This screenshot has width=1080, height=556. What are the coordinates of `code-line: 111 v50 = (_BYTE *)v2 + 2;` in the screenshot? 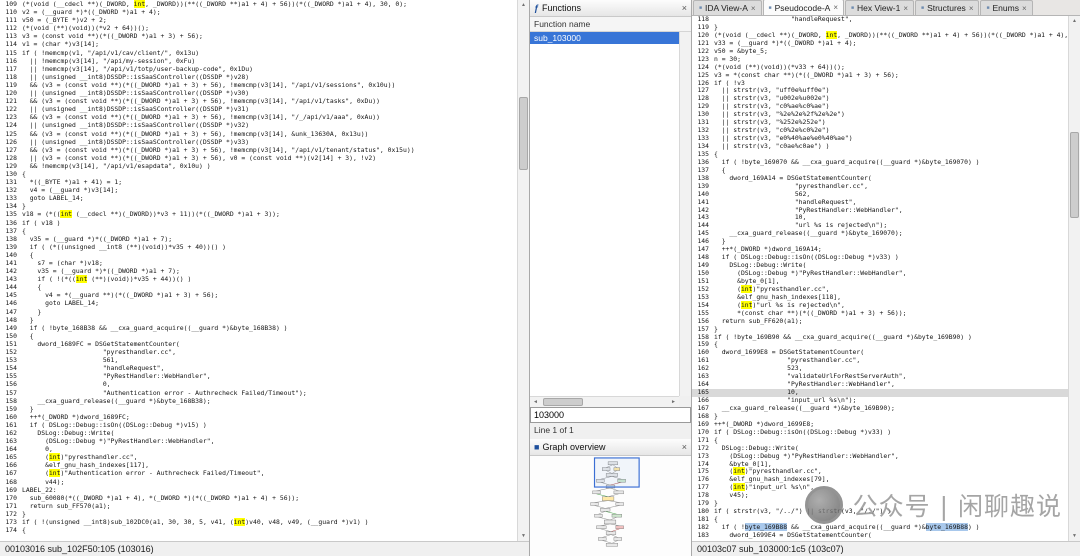 It's located at (258, 20).